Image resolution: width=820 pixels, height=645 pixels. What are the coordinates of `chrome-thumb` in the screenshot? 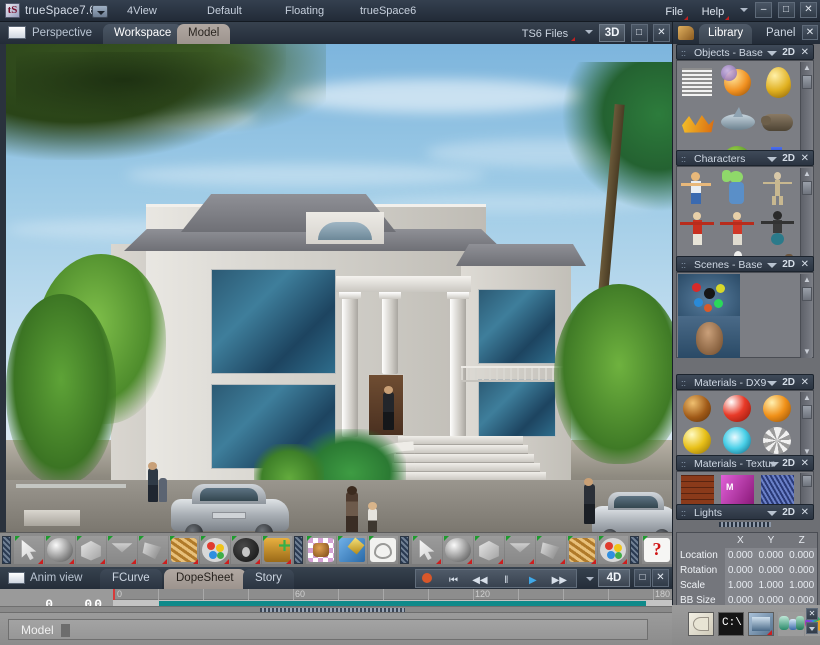 It's located at (778, 441).